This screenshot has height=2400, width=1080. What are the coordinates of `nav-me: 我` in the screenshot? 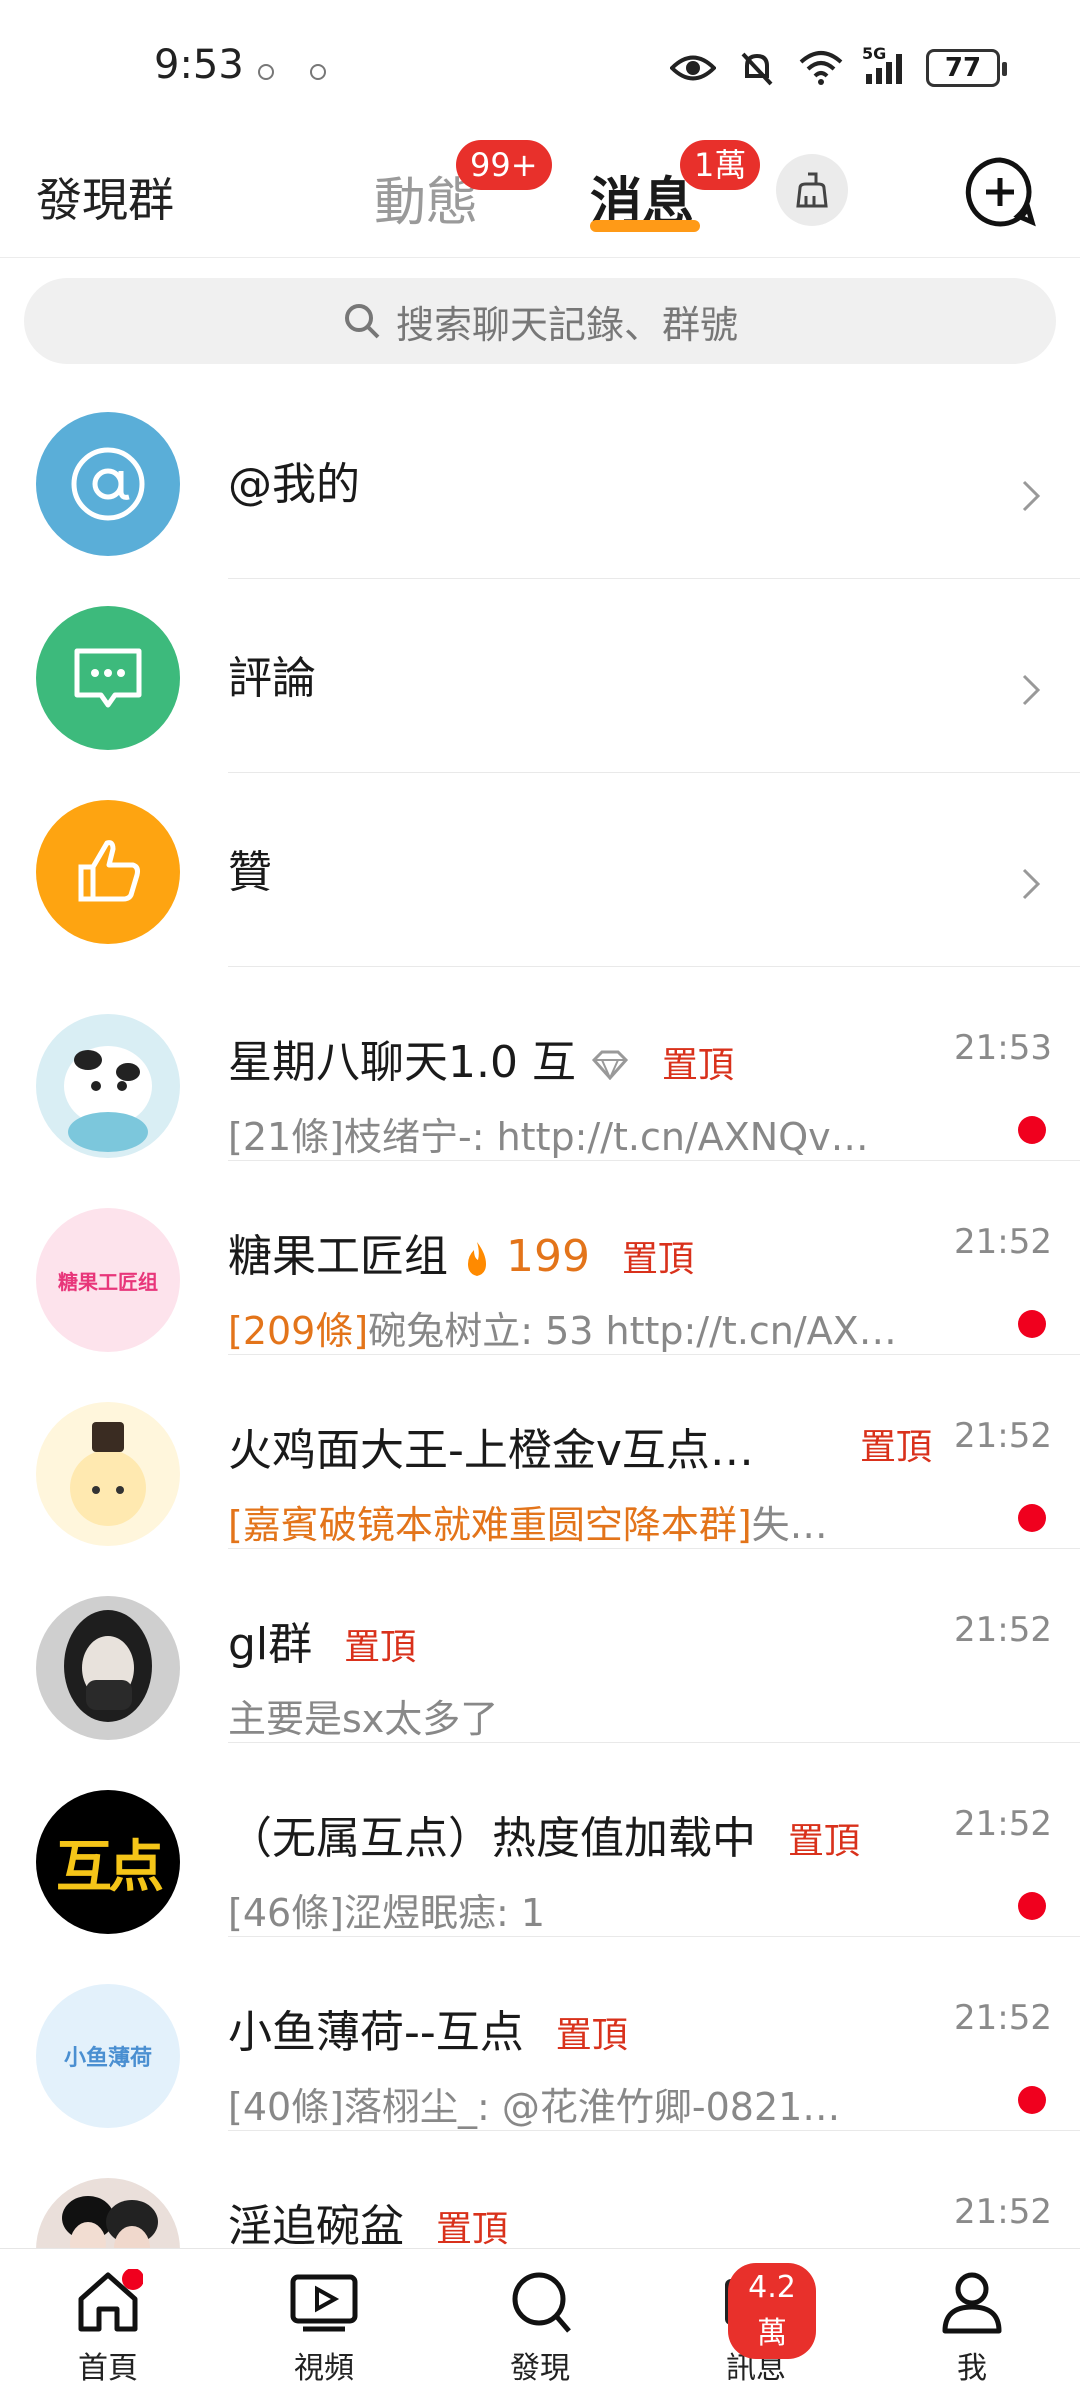 It's located at (972, 2328).